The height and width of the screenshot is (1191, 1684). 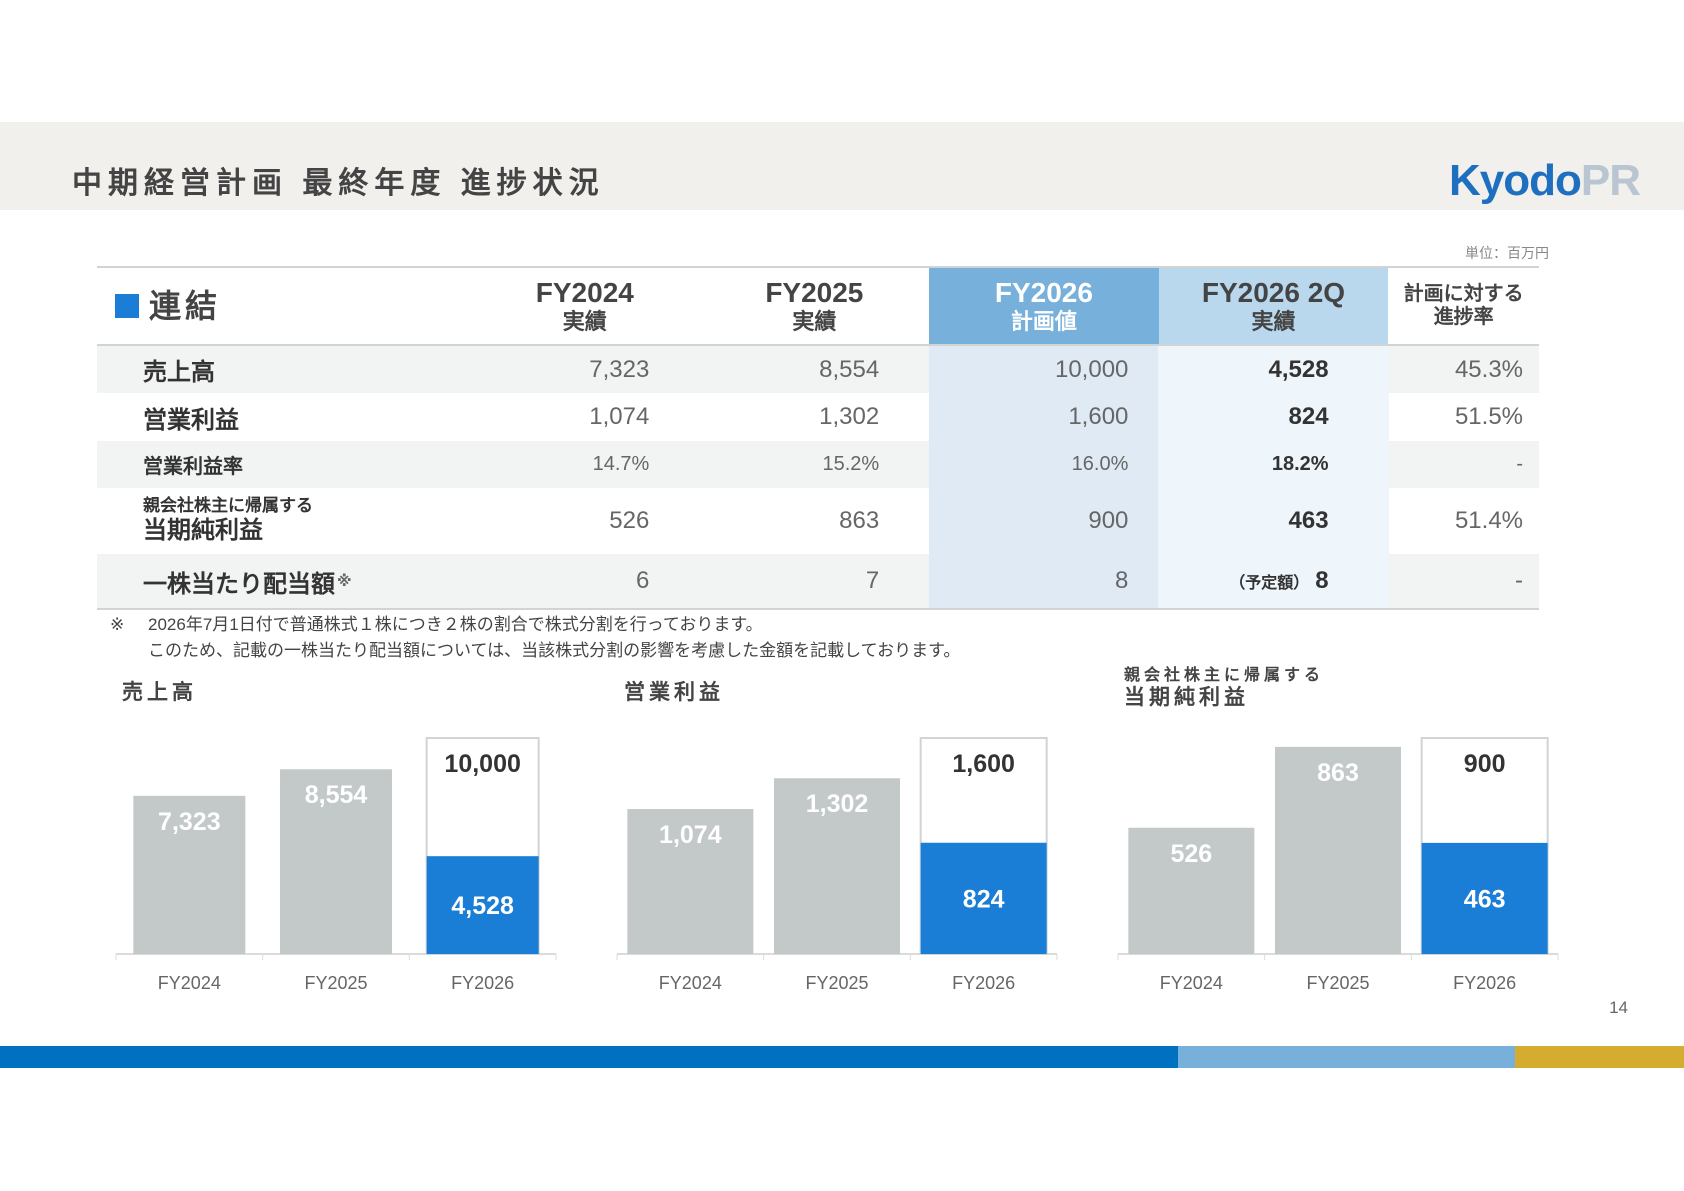 I want to click on bar-value-label: 824, so click(x=984, y=899).